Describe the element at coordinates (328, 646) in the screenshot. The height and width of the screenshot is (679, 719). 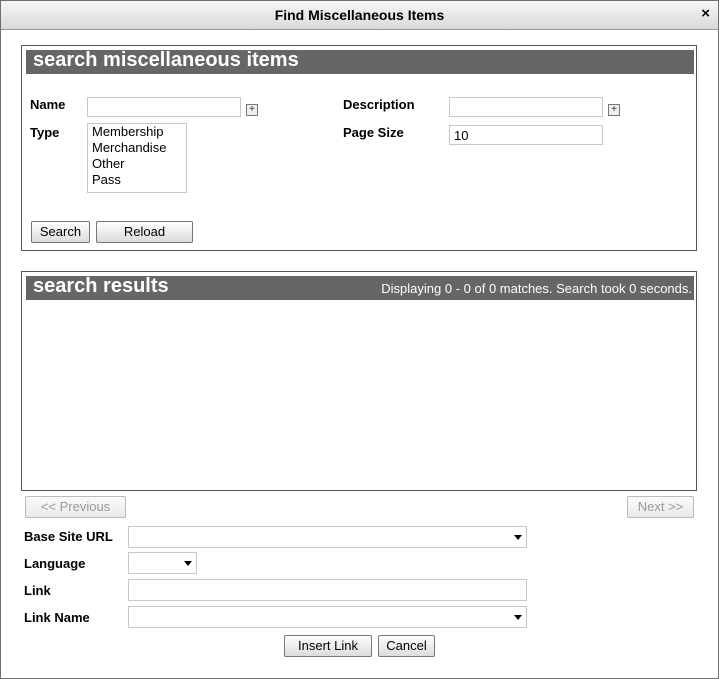
I see `insert-link-button: Insert Link` at that location.